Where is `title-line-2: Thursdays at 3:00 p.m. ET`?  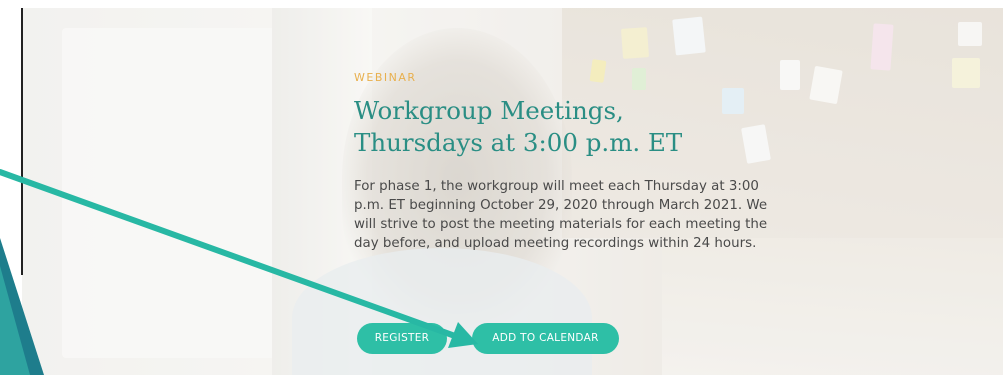 title-line-2: Thursdays at 3:00 p.m. ET is located at coordinates (518, 142).